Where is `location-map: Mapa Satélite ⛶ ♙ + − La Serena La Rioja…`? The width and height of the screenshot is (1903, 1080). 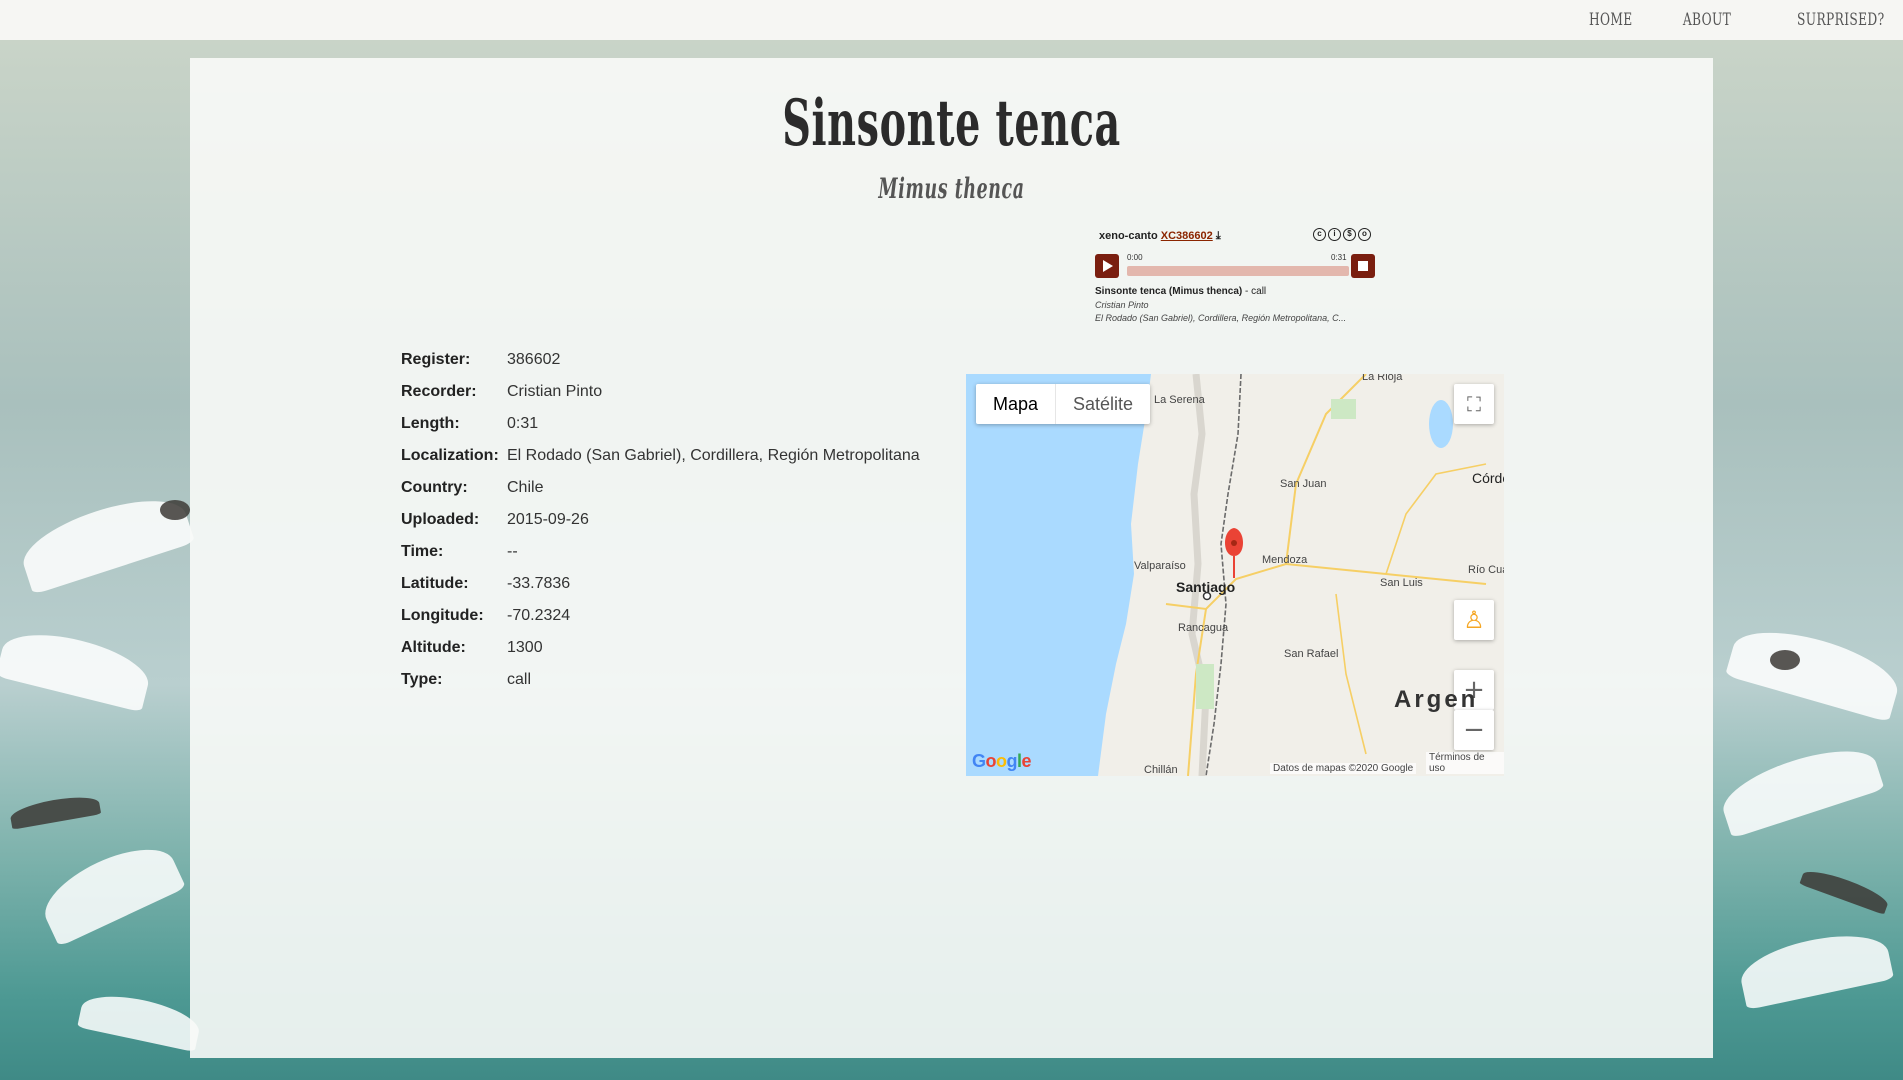 location-map: Mapa Satélite ⛶ ♙ + − La Serena La Rioja… is located at coordinates (1235, 575).